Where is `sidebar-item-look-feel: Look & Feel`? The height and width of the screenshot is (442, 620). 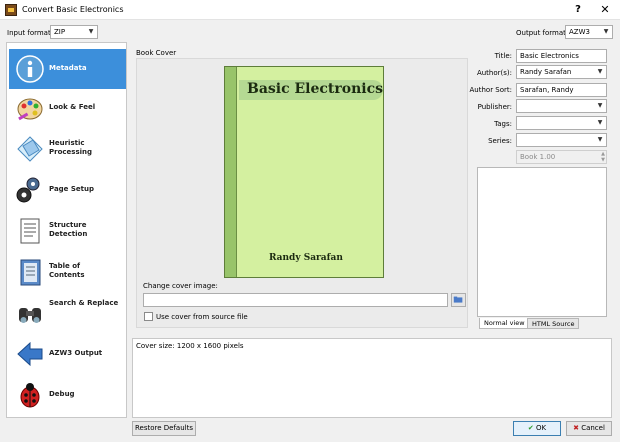
sidebar-item-look-feel: Look & Feel is located at coordinates (67, 108).